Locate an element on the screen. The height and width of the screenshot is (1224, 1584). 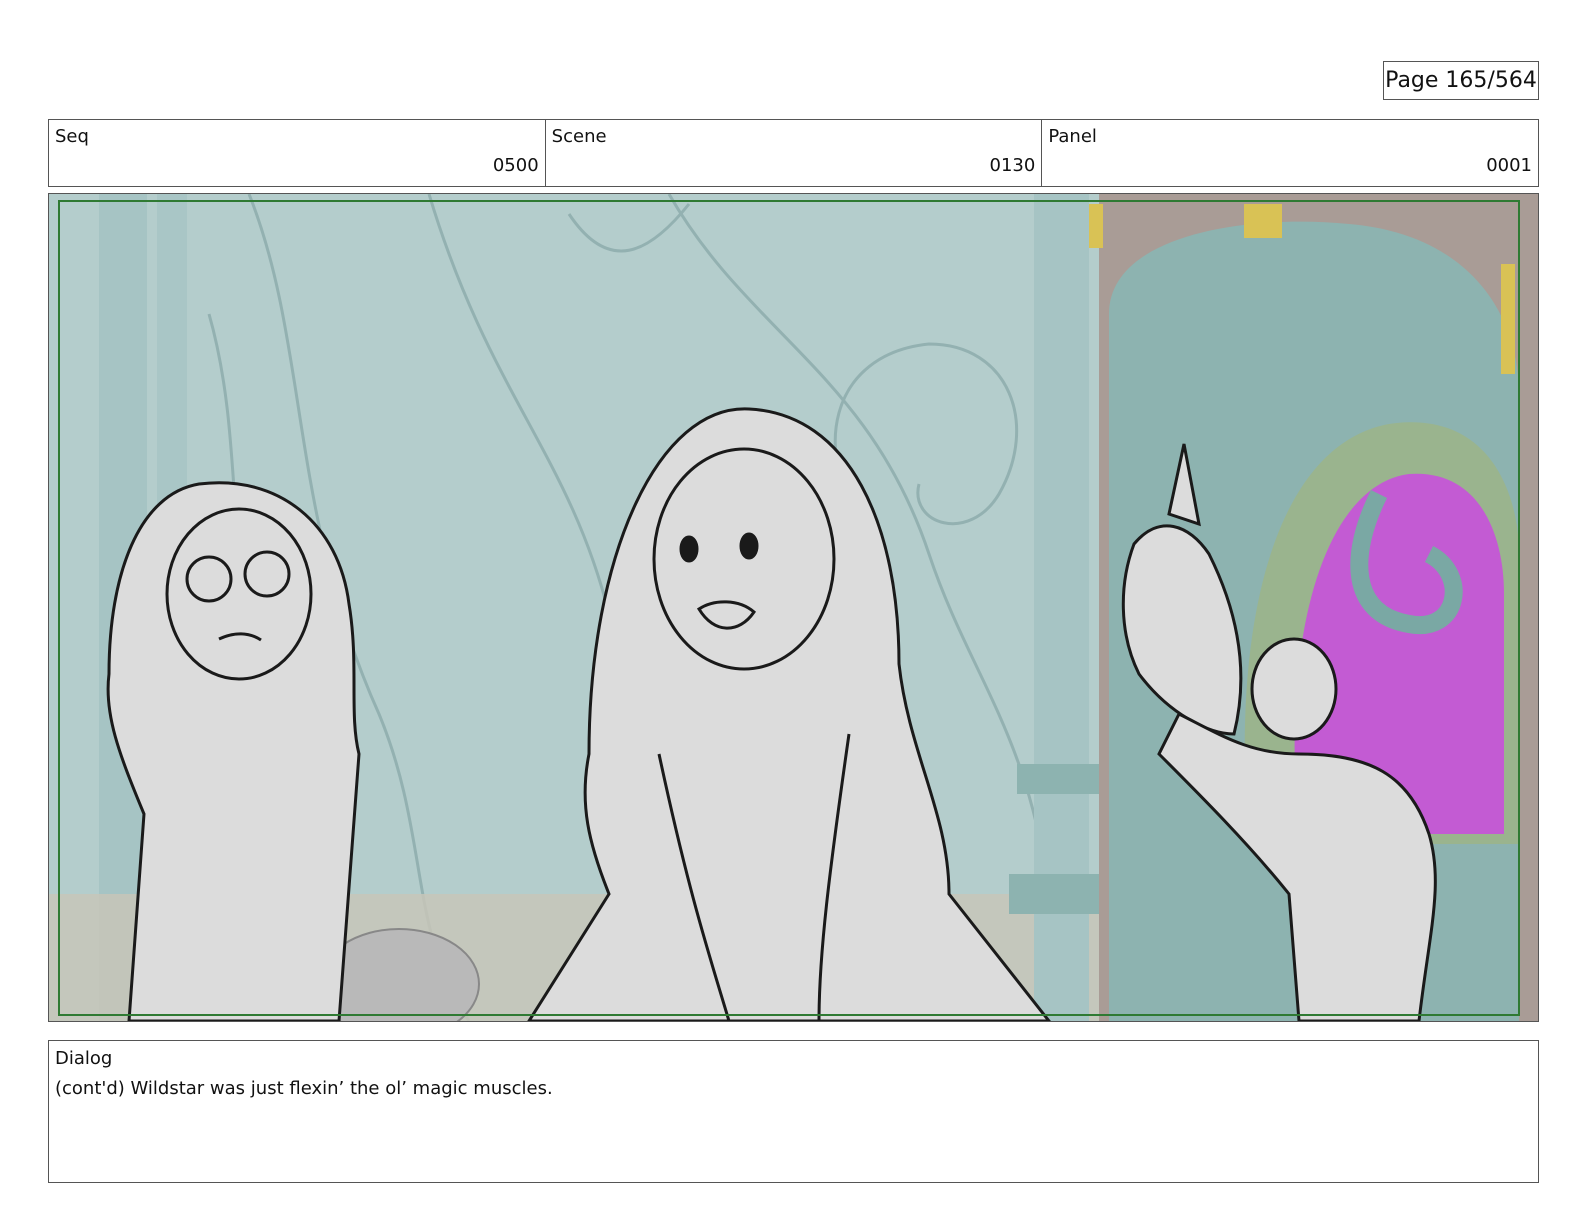
scene-cell: Scene 0130 is located at coordinates (794, 153).